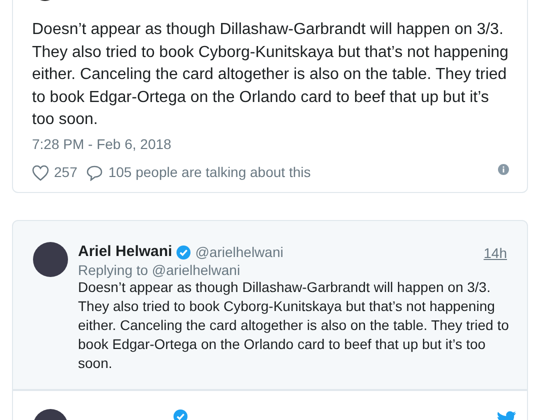  Describe the element at coordinates (50, 259) in the screenshot. I see `avatar` at that location.